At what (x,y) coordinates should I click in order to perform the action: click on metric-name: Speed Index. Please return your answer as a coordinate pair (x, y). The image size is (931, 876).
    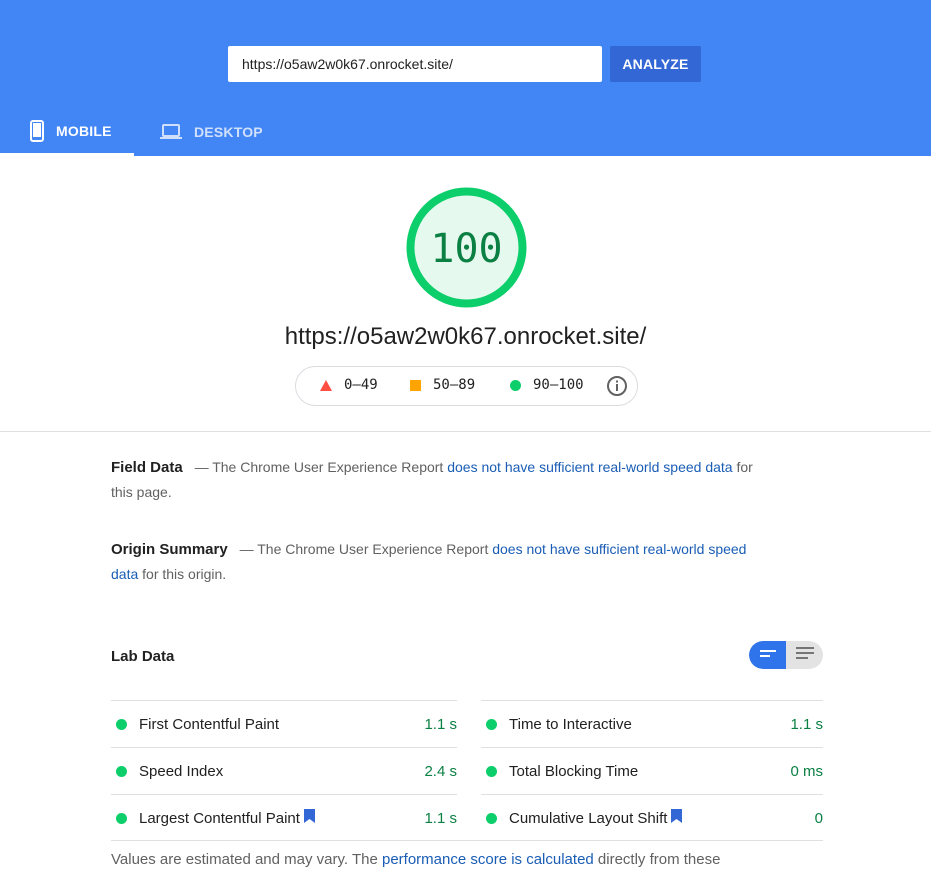
    Looking at the image, I should click on (281, 771).